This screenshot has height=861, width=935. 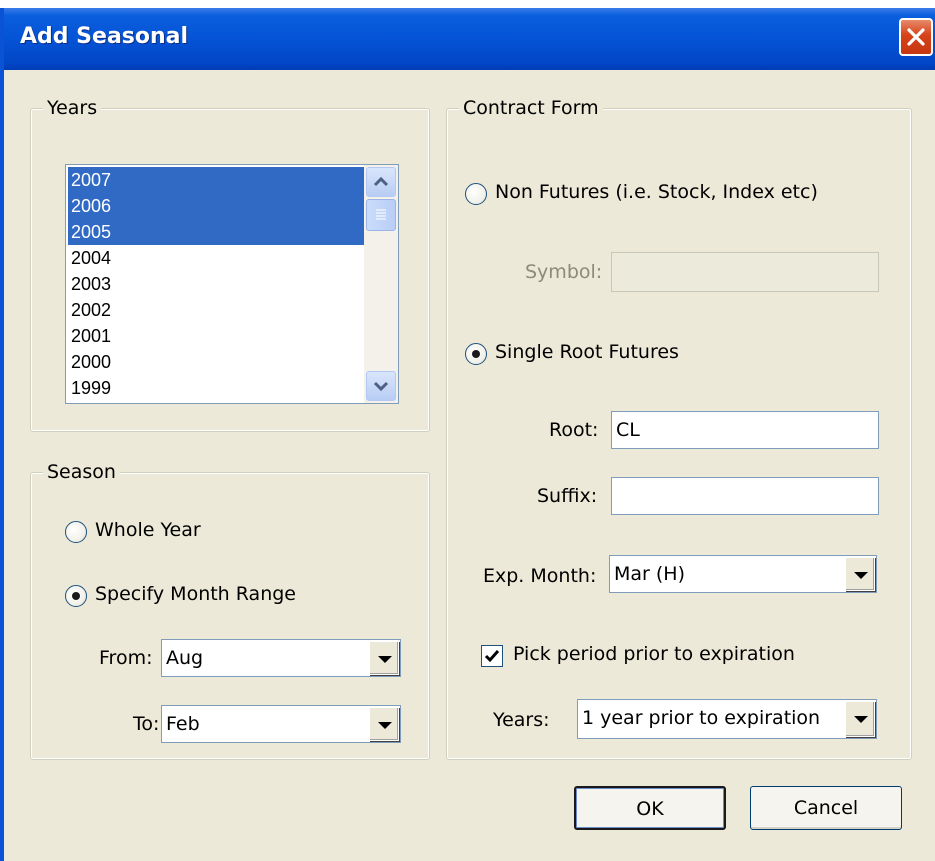 I want to click on years-prior-dropdown: 1 year prior to expiration, so click(x=727, y=719).